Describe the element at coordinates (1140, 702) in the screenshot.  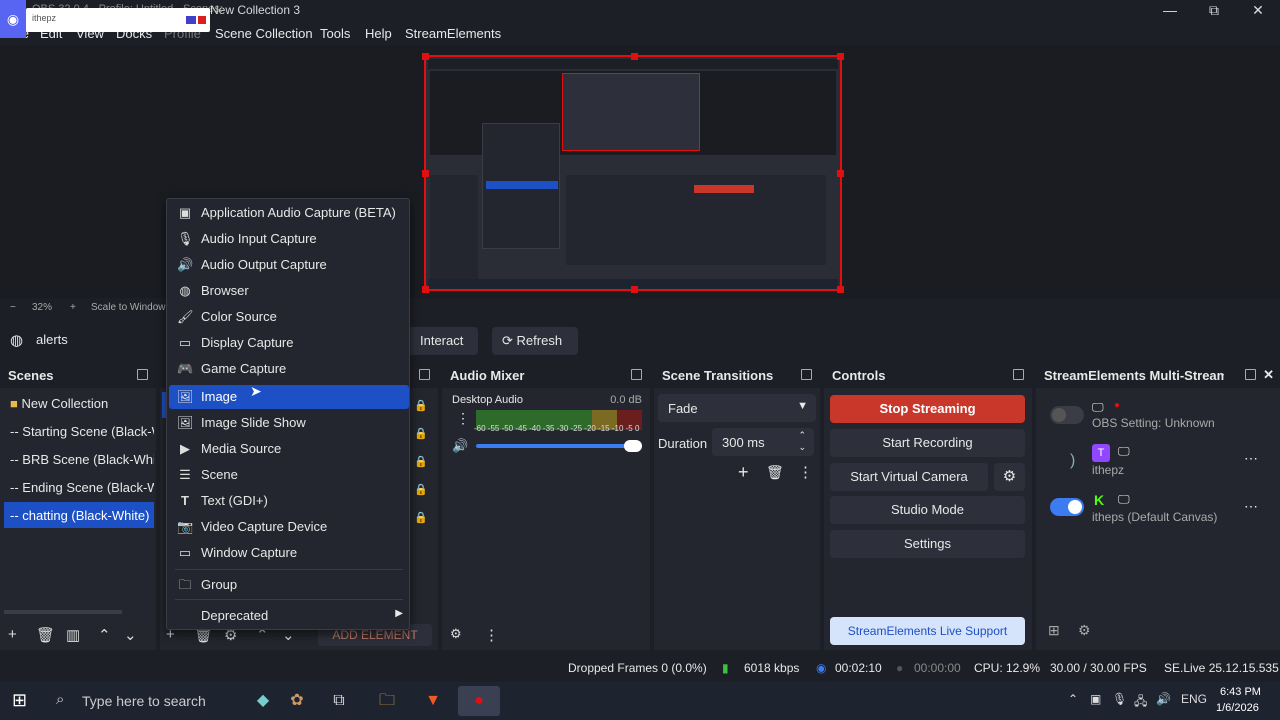
I see `network-icon: 🖧` at that location.